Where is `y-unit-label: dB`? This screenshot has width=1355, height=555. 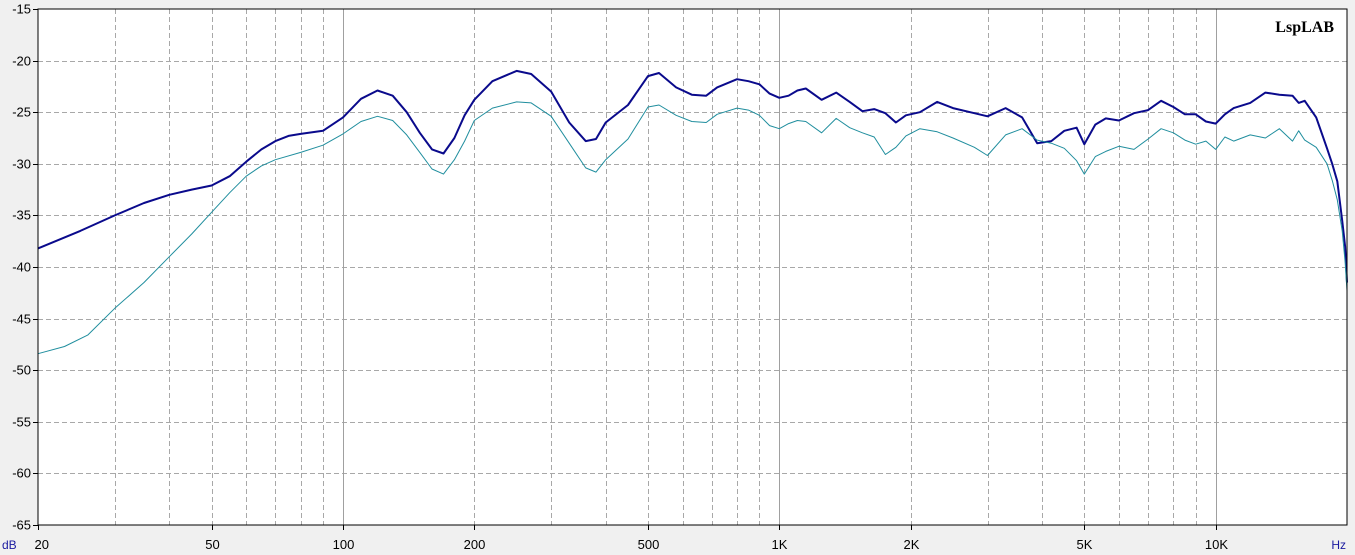 y-unit-label: dB is located at coordinates (9, 545).